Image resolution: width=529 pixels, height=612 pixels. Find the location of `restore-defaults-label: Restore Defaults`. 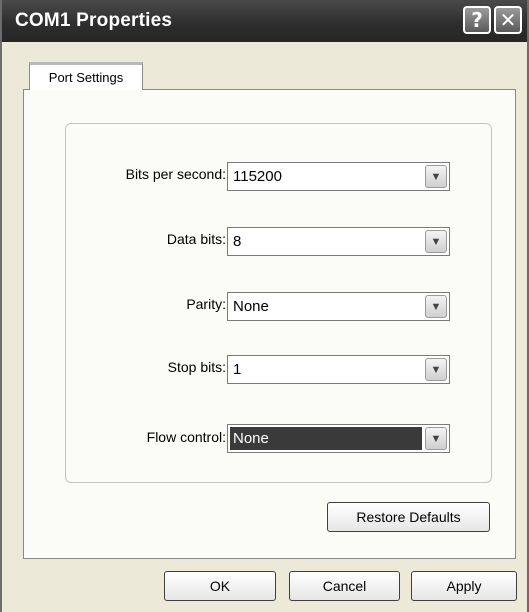

restore-defaults-label: Restore Defaults is located at coordinates (408, 517).